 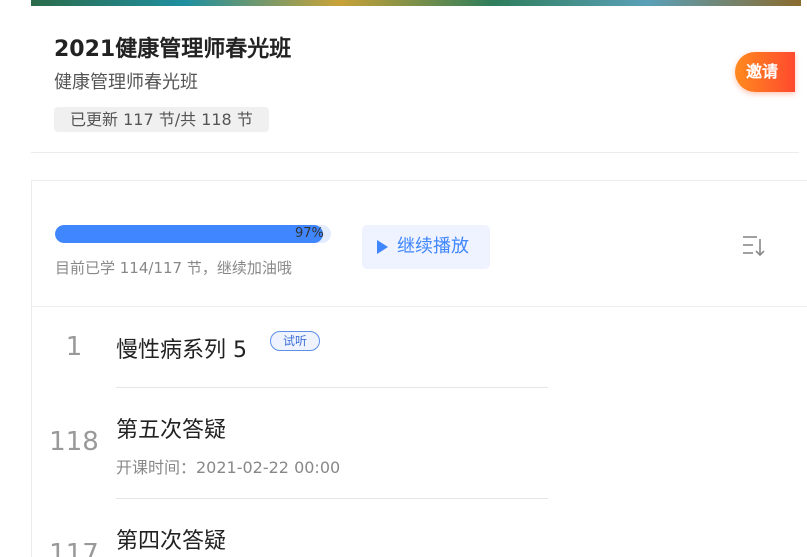 I want to click on sort-icon, so click(x=754, y=246).